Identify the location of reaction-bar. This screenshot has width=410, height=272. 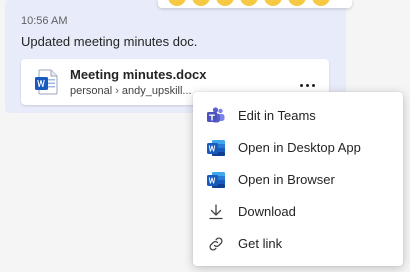
(255, 4).